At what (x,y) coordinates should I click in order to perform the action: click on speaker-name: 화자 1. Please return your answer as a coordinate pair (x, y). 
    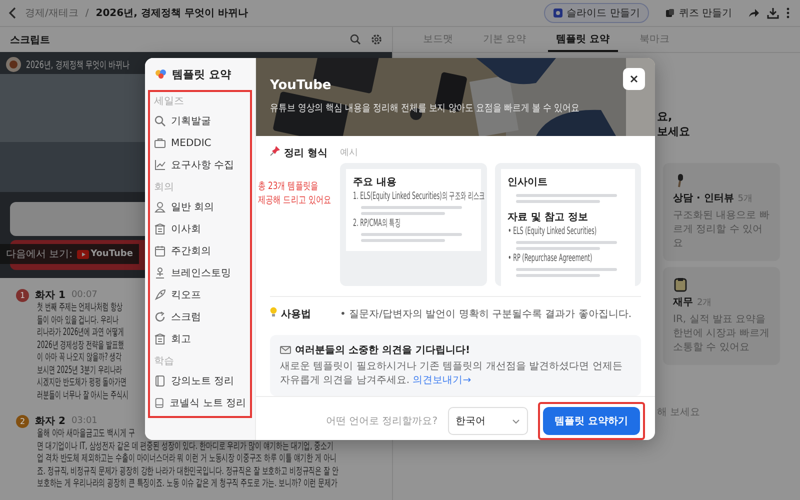
    Looking at the image, I should click on (50, 295).